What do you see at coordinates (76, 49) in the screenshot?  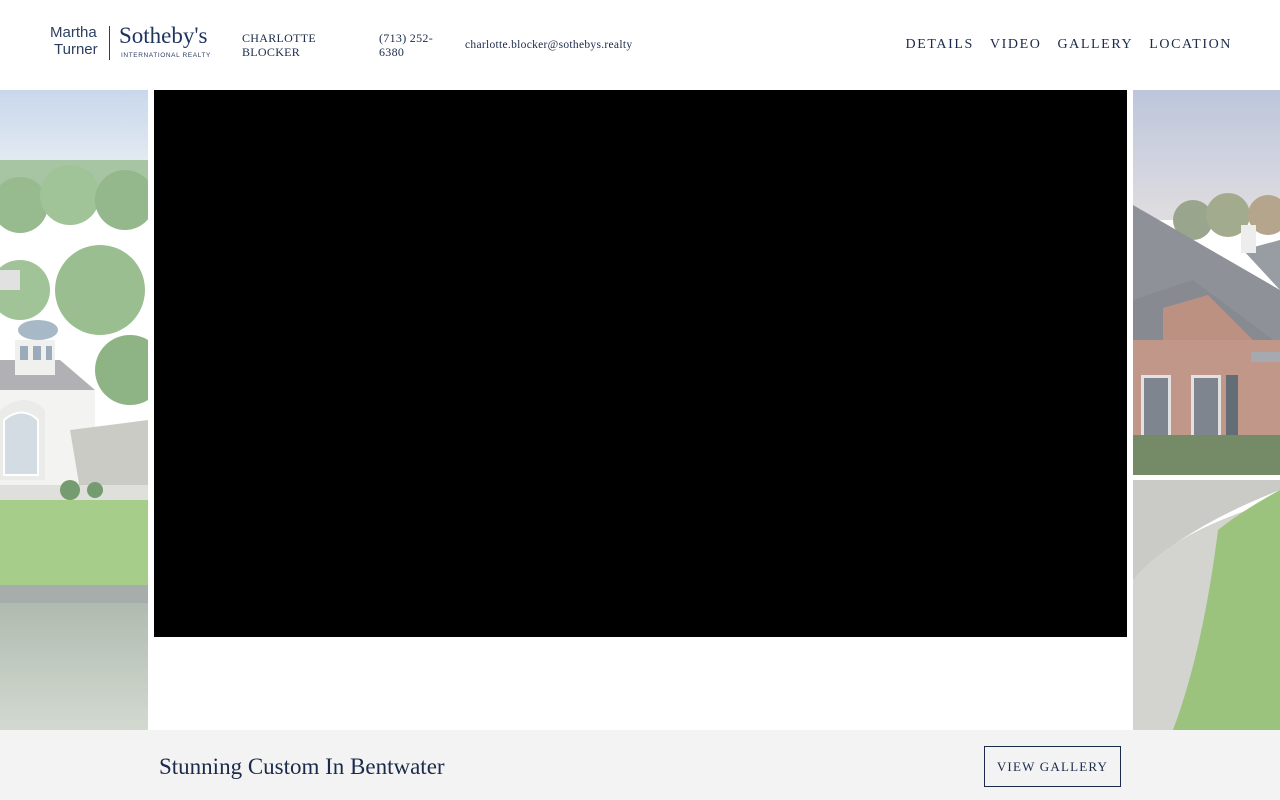 I see `logo-line-2: Turner` at bounding box center [76, 49].